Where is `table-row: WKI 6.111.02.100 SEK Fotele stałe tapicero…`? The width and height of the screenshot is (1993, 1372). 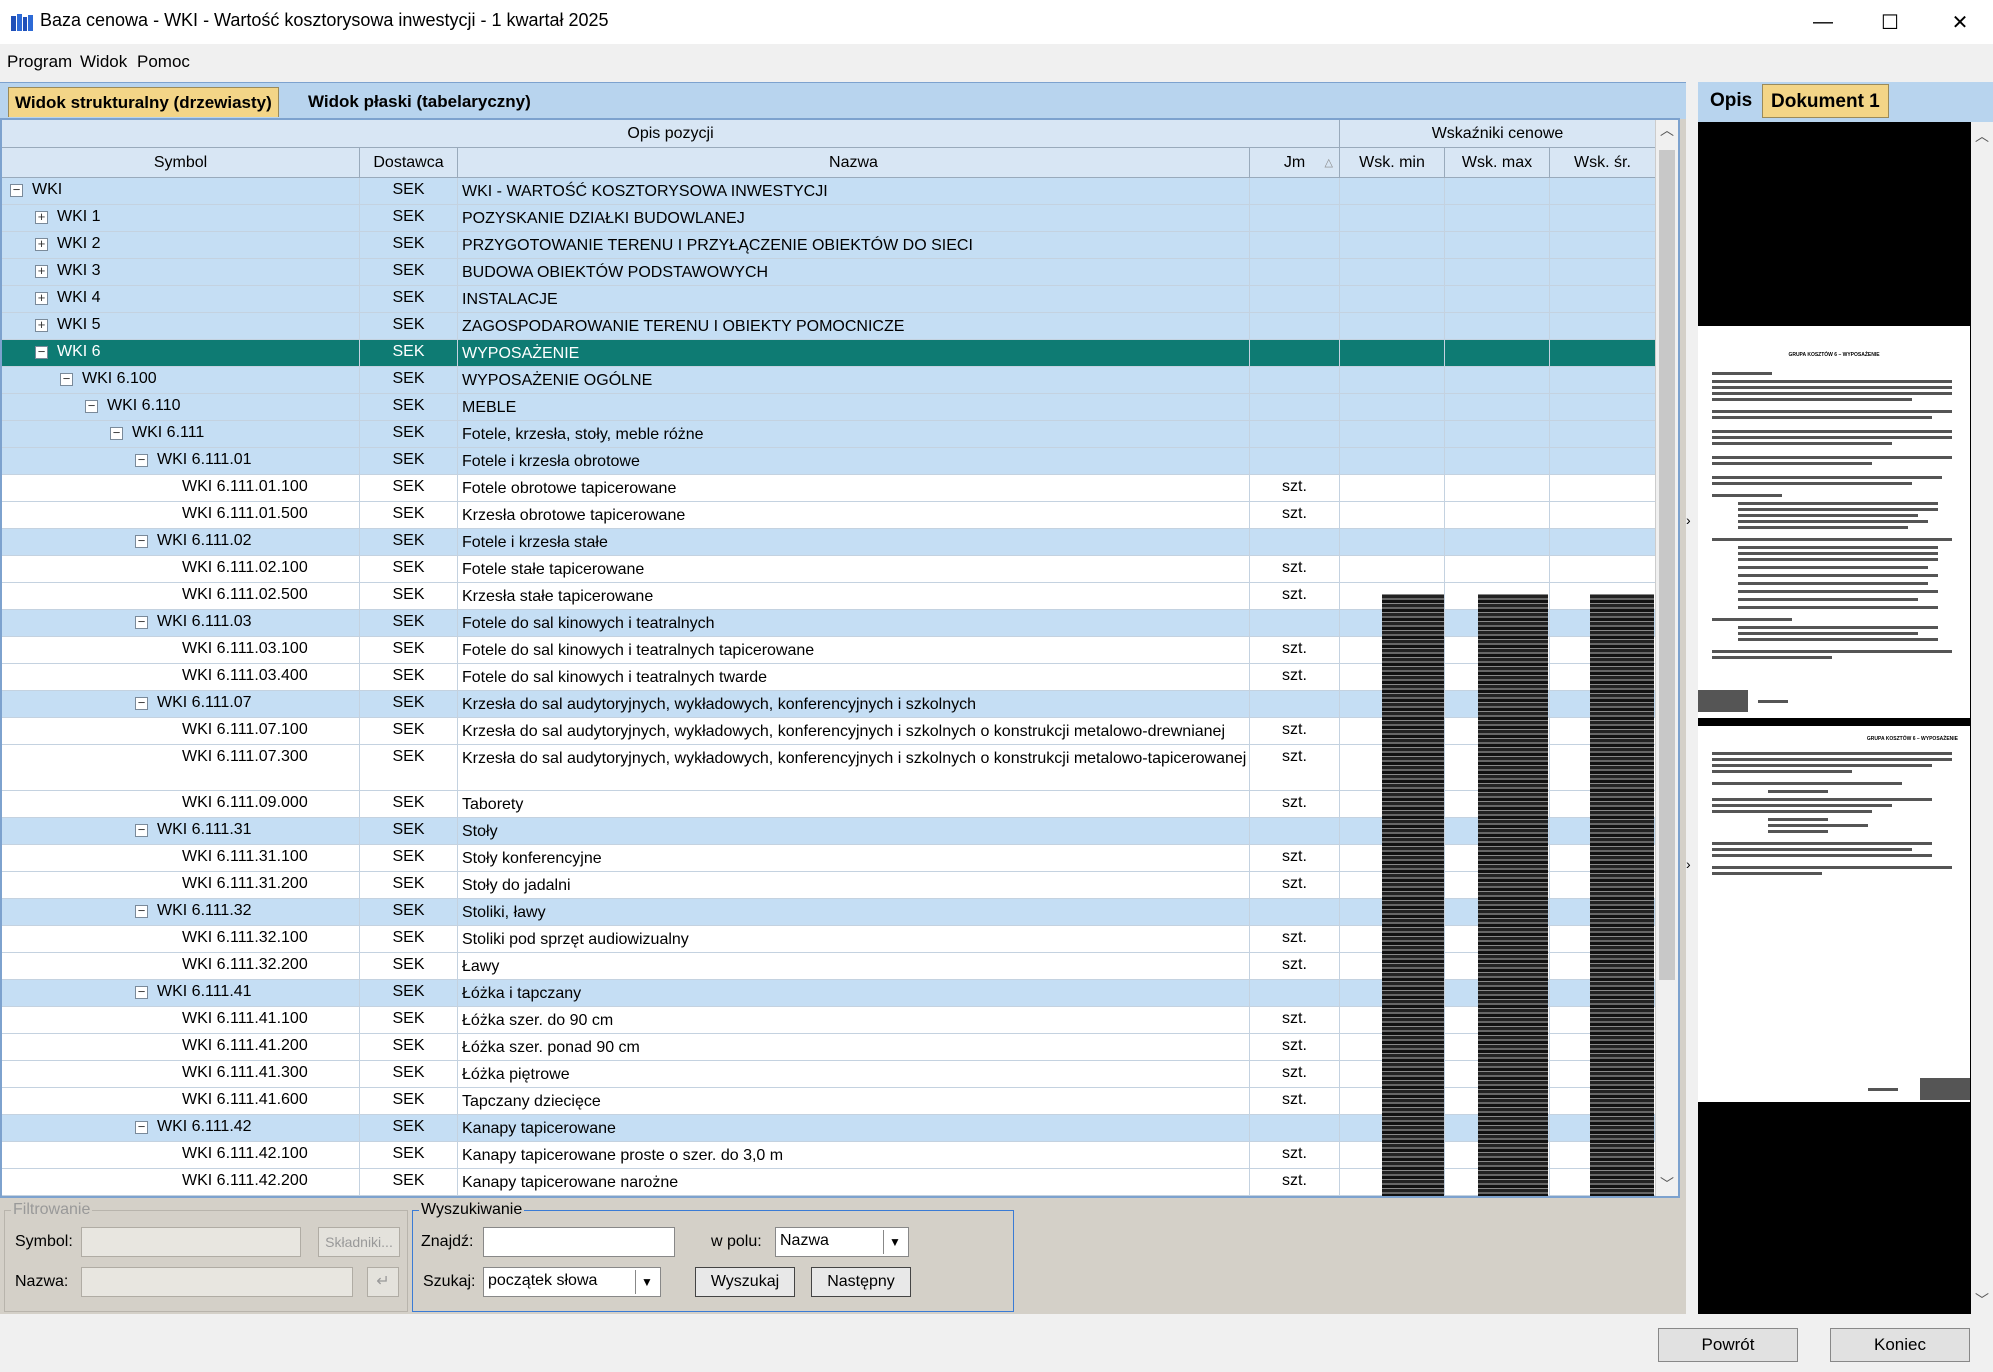 table-row: WKI 6.111.02.100 SEK Fotele stałe tapicero… is located at coordinates (829, 569).